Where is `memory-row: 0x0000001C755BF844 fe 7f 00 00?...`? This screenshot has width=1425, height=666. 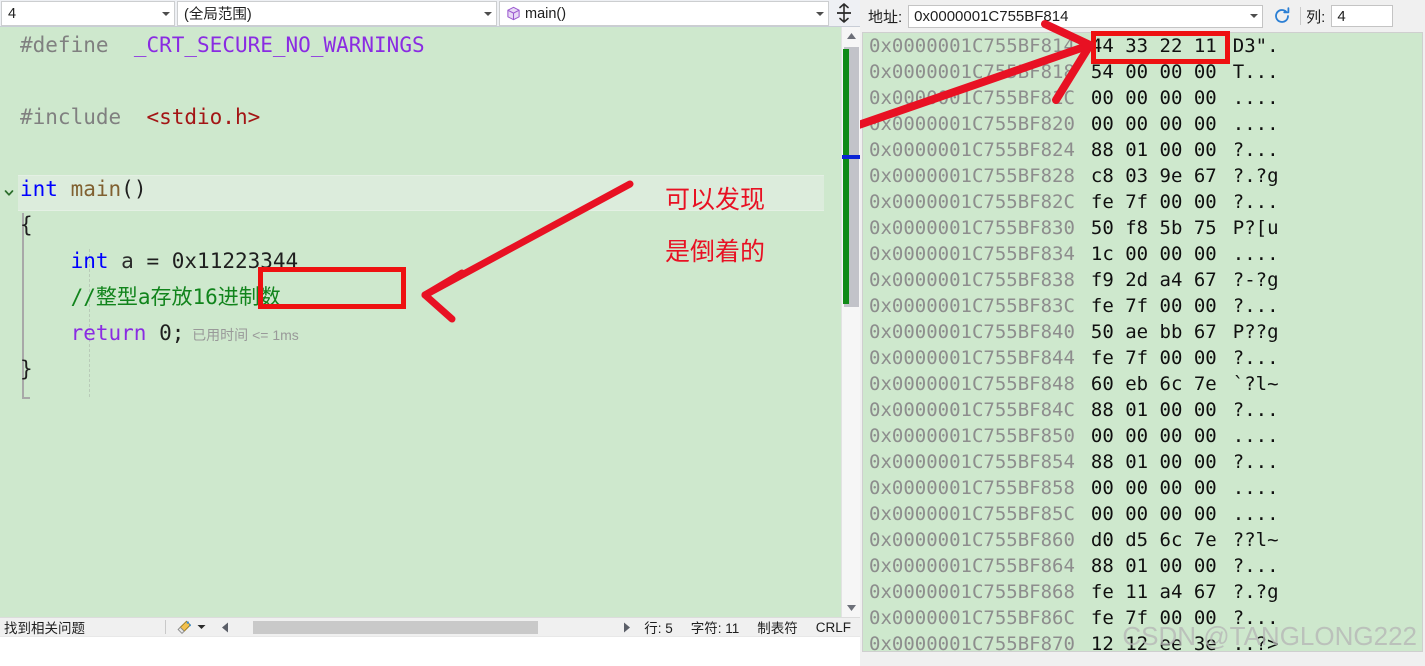 memory-row: 0x0000001C755BF844 fe 7f 00 00?... is located at coordinates (1142, 358).